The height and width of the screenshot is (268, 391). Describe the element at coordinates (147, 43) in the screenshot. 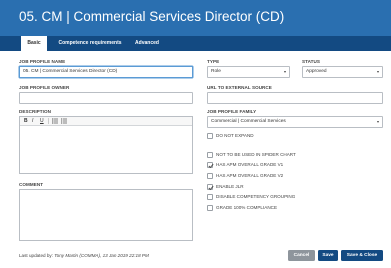

I see `tab-advanced: Advanced` at that location.